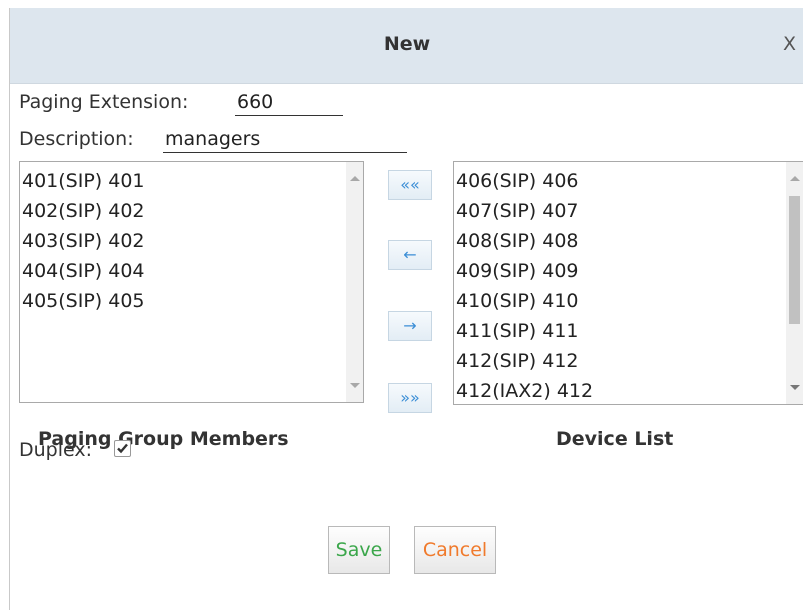 Image resolution: width=803 pixels, height=610 pixels. I want to click on description-input, so click(285, 139).